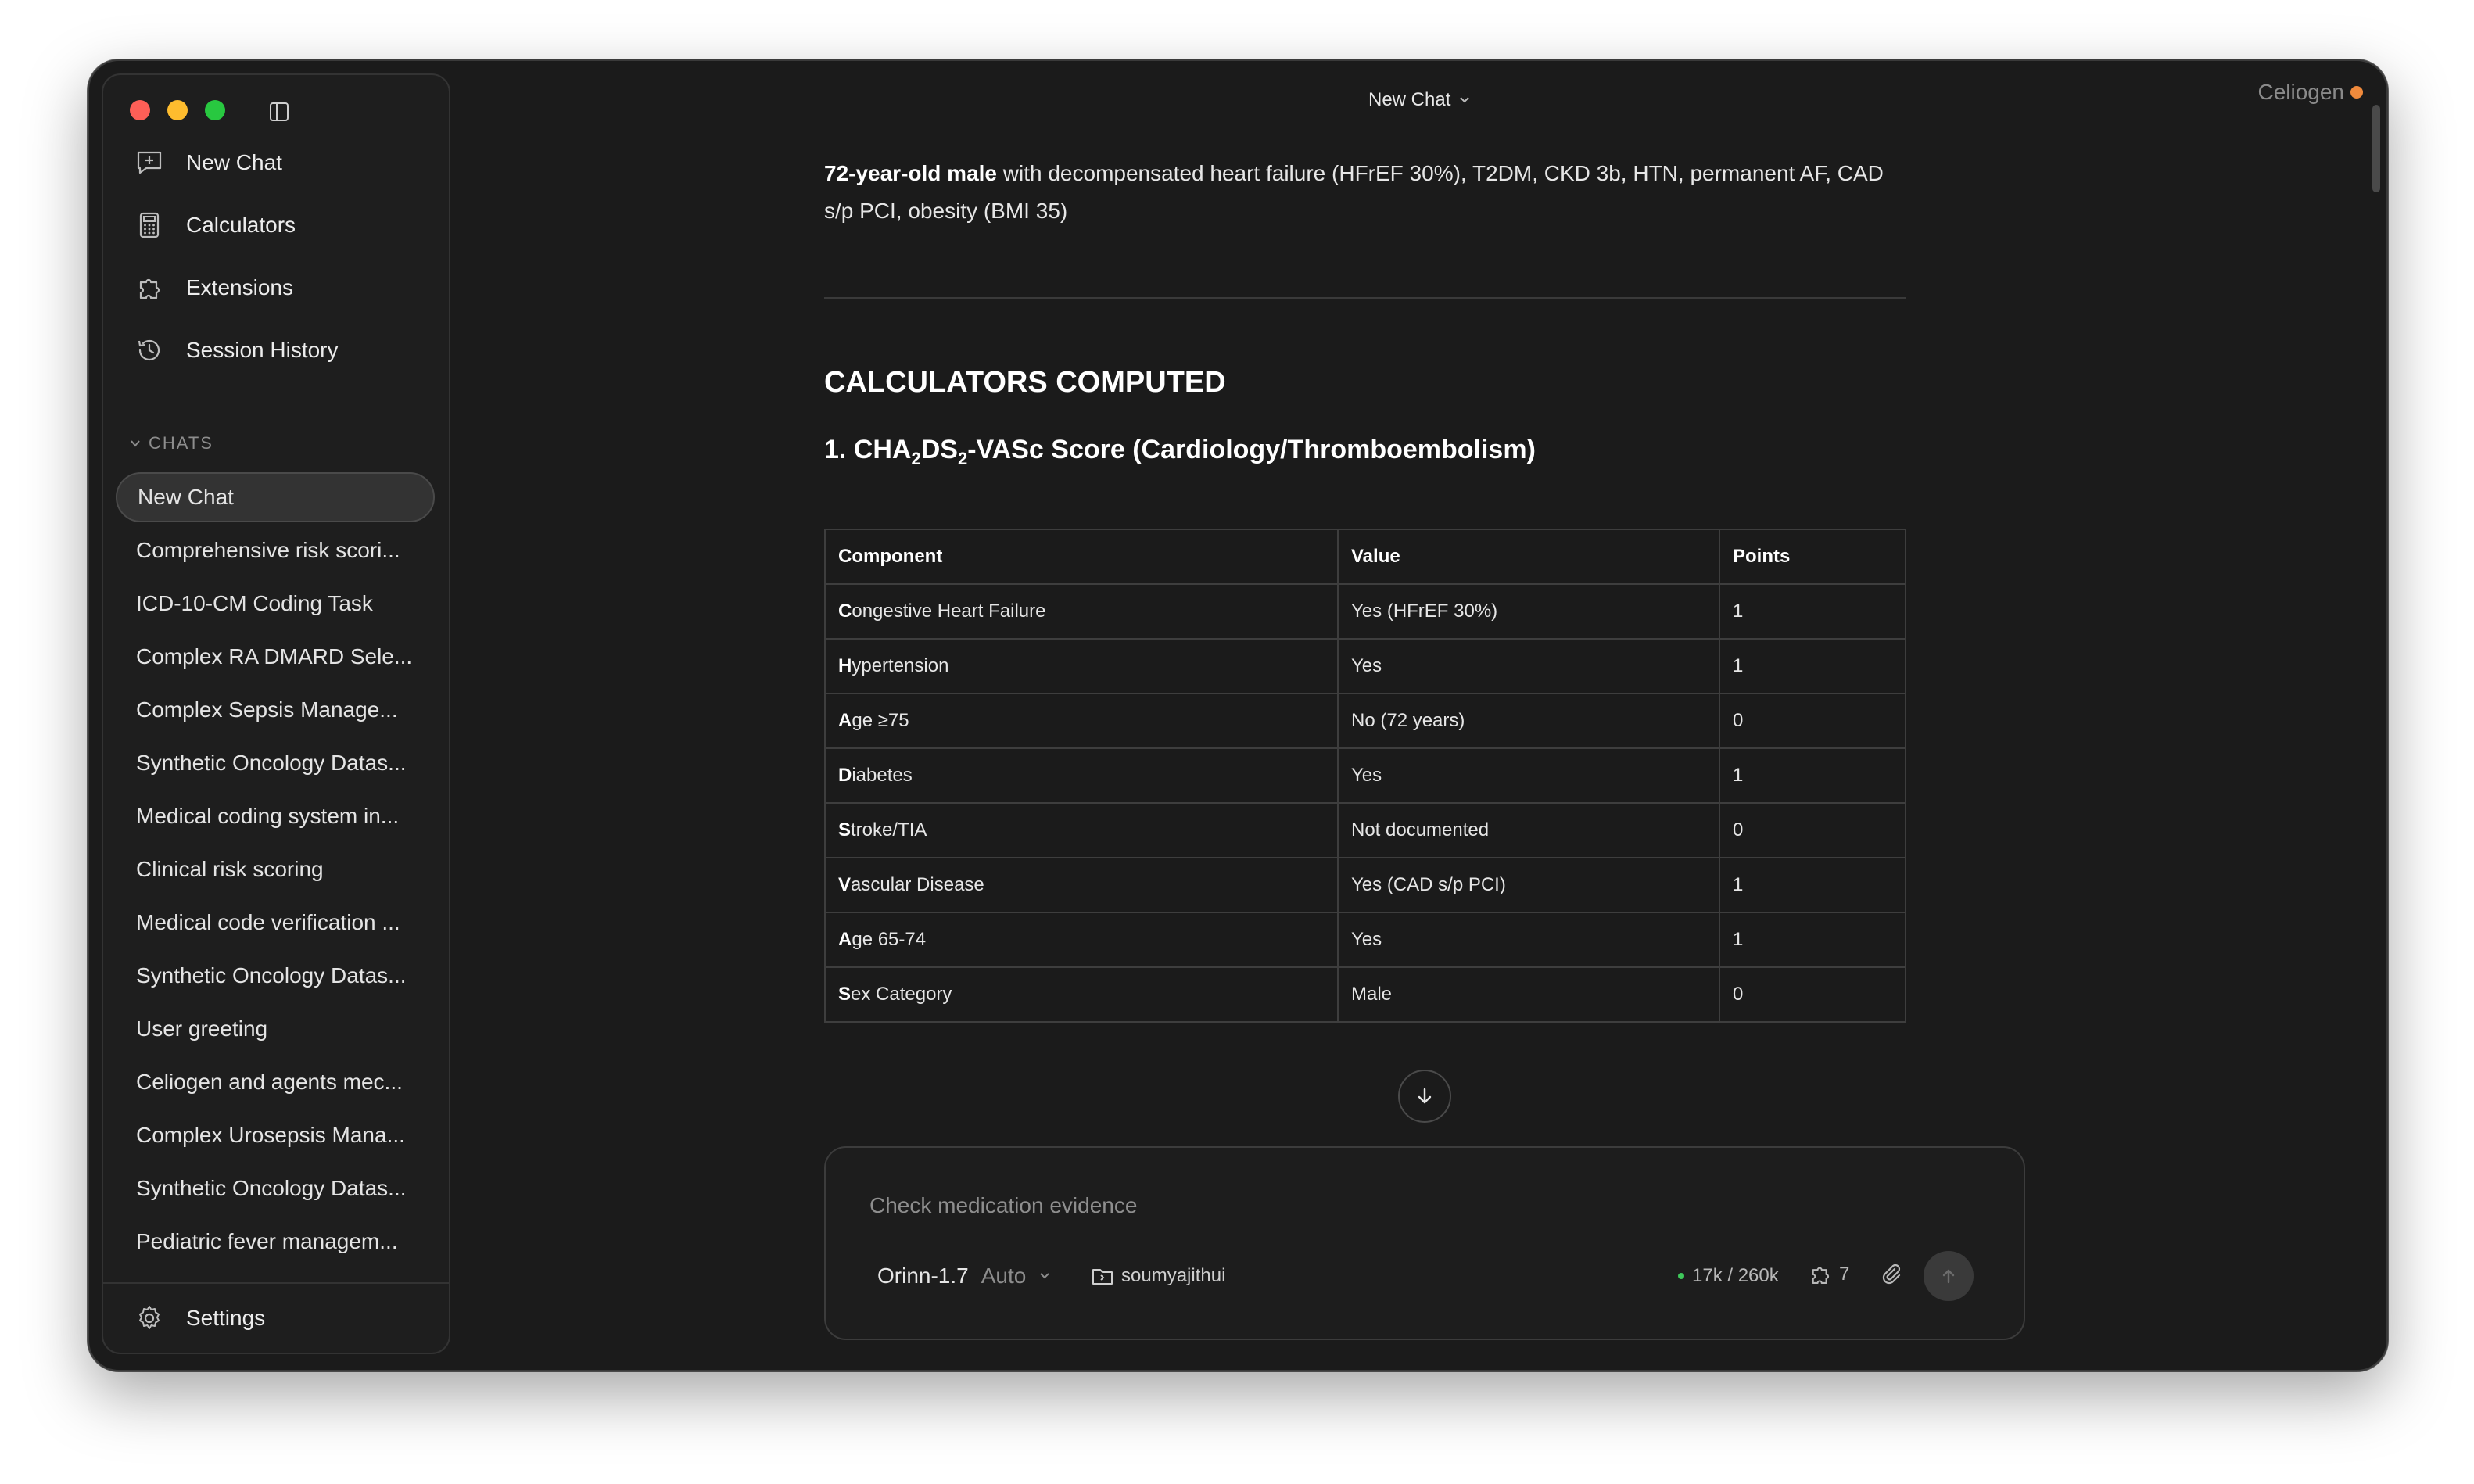  I want to click on component-initial: A, so click(845, 720).